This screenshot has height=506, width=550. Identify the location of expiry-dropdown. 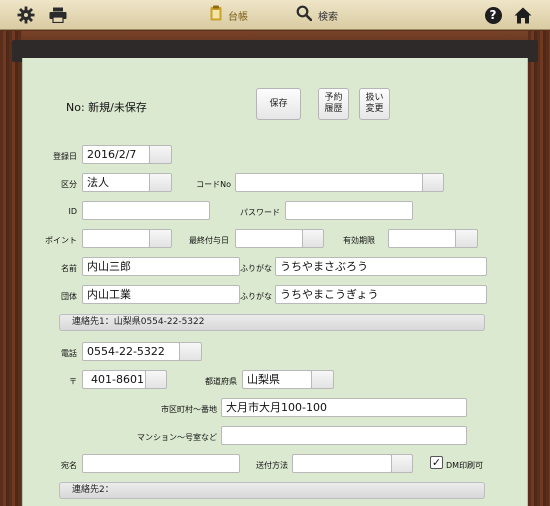
(466, 238).